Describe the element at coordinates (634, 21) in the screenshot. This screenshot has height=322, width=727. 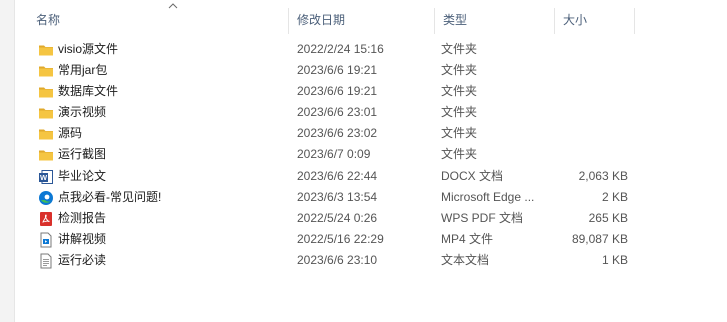
I see `column-divider` at that location.